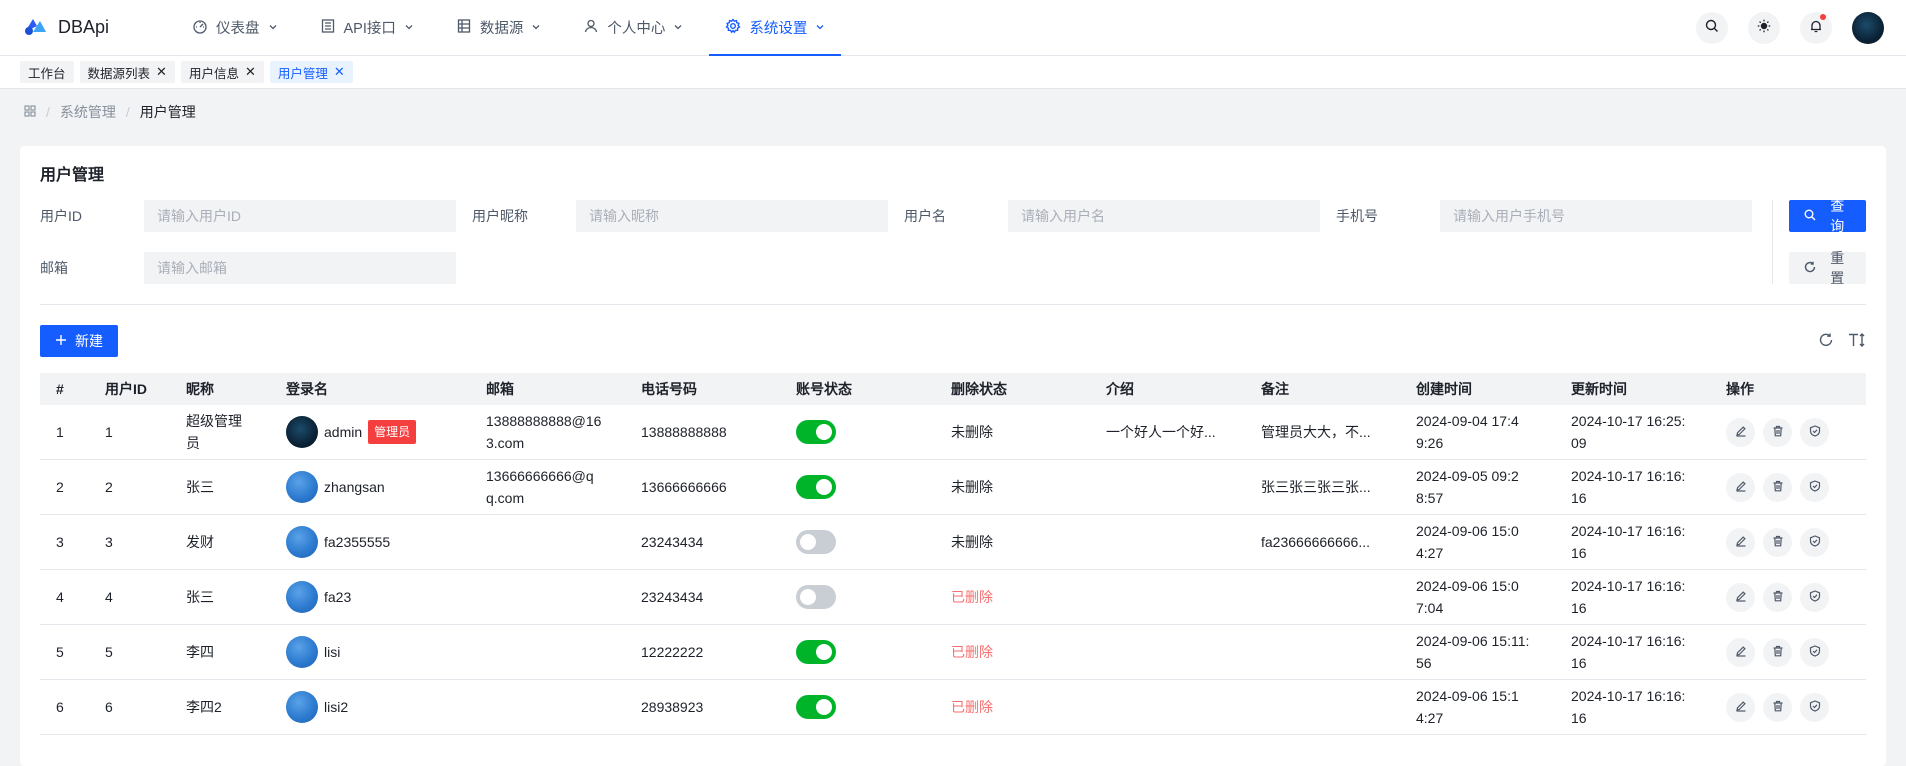 This screenshot has width=1906, height=766. What do you see at coordinates (72, 175) in the screenshot?
I see `page-title: 用户管理` at bounding box center [72, 175].